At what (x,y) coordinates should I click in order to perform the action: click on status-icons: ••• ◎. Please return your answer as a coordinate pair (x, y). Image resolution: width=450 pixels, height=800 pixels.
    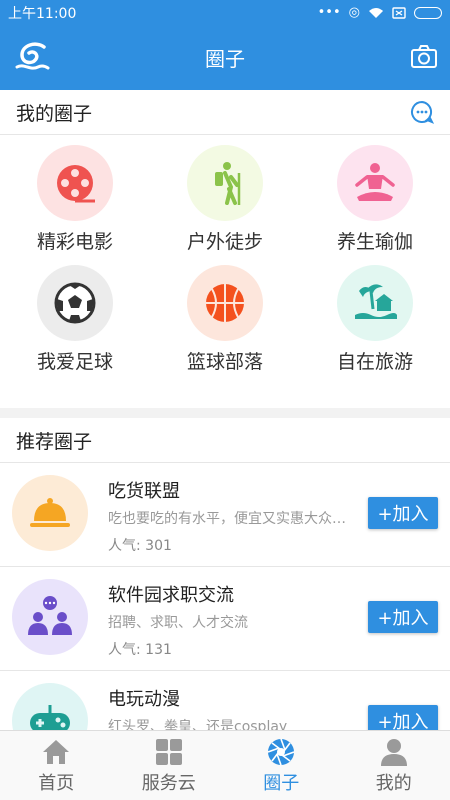
    Looking at the image, I should click on (380, 12).